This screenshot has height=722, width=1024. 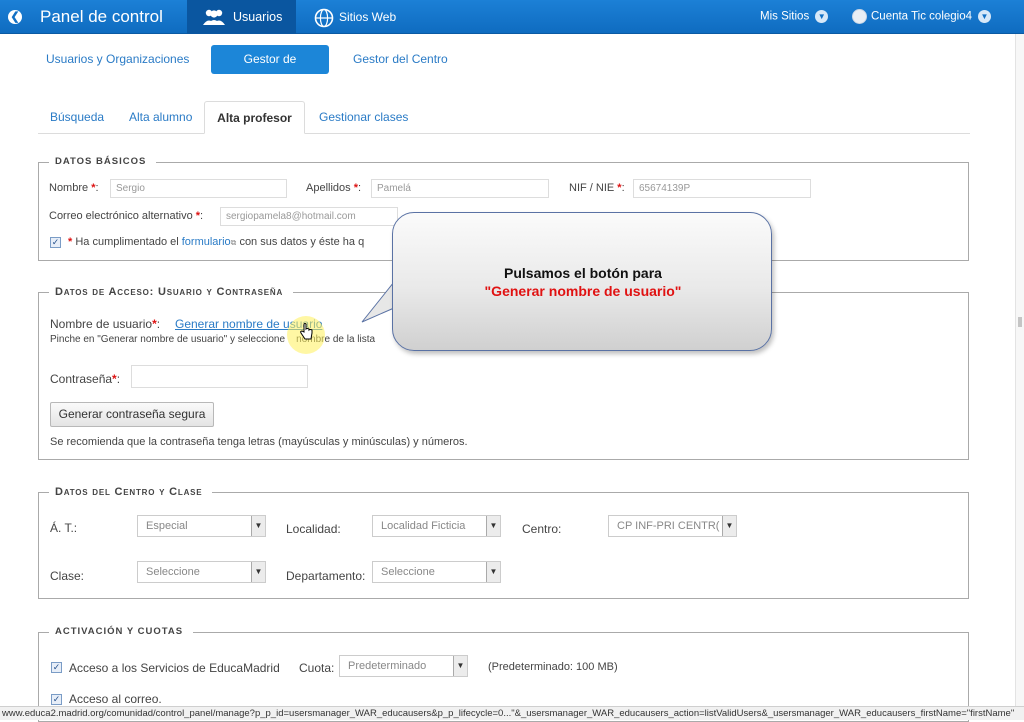 What do you see at coordinates (69, 188) in the screenshot?
I see `nombre-label-text: Nombre` at bounding box center [69, 188].